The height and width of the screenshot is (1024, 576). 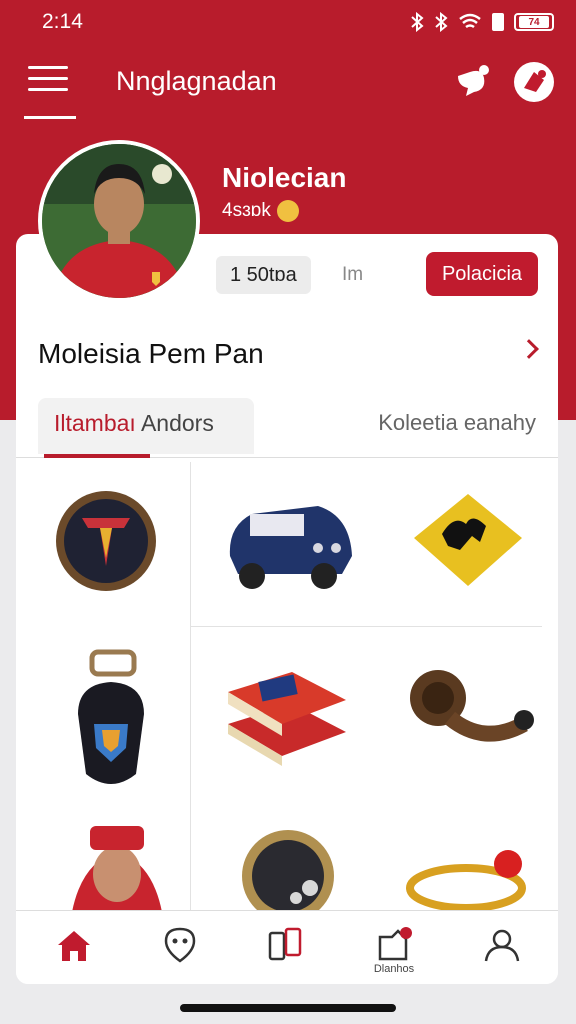 What do you see at coordinates (457, 423) in the screenshot?
I see `tab-collection: Koleetia eanahy` at bounding box center [457, 423].